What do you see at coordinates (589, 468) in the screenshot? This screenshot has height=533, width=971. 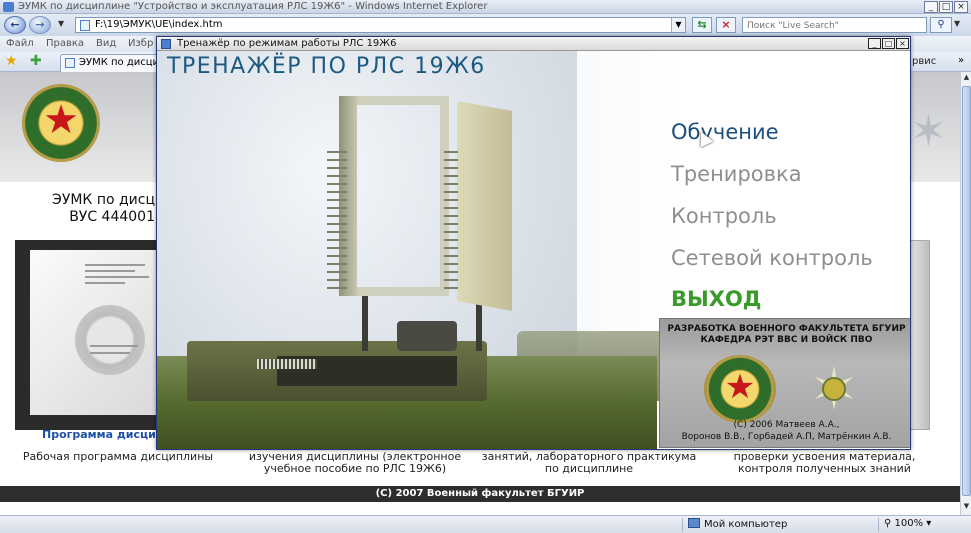 I see `caption-3-line2: по дисциплине` at bounding box center [589, 468].